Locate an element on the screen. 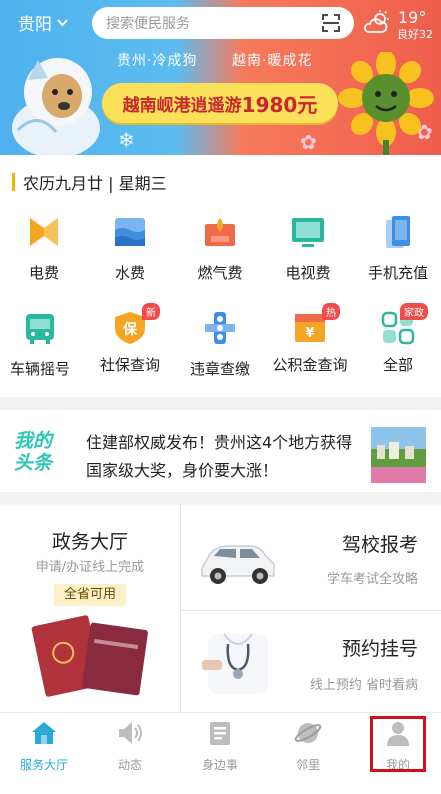 The width and height of the screenshot is (441, 794). dog-illustration is located at coordinates (56, 106).